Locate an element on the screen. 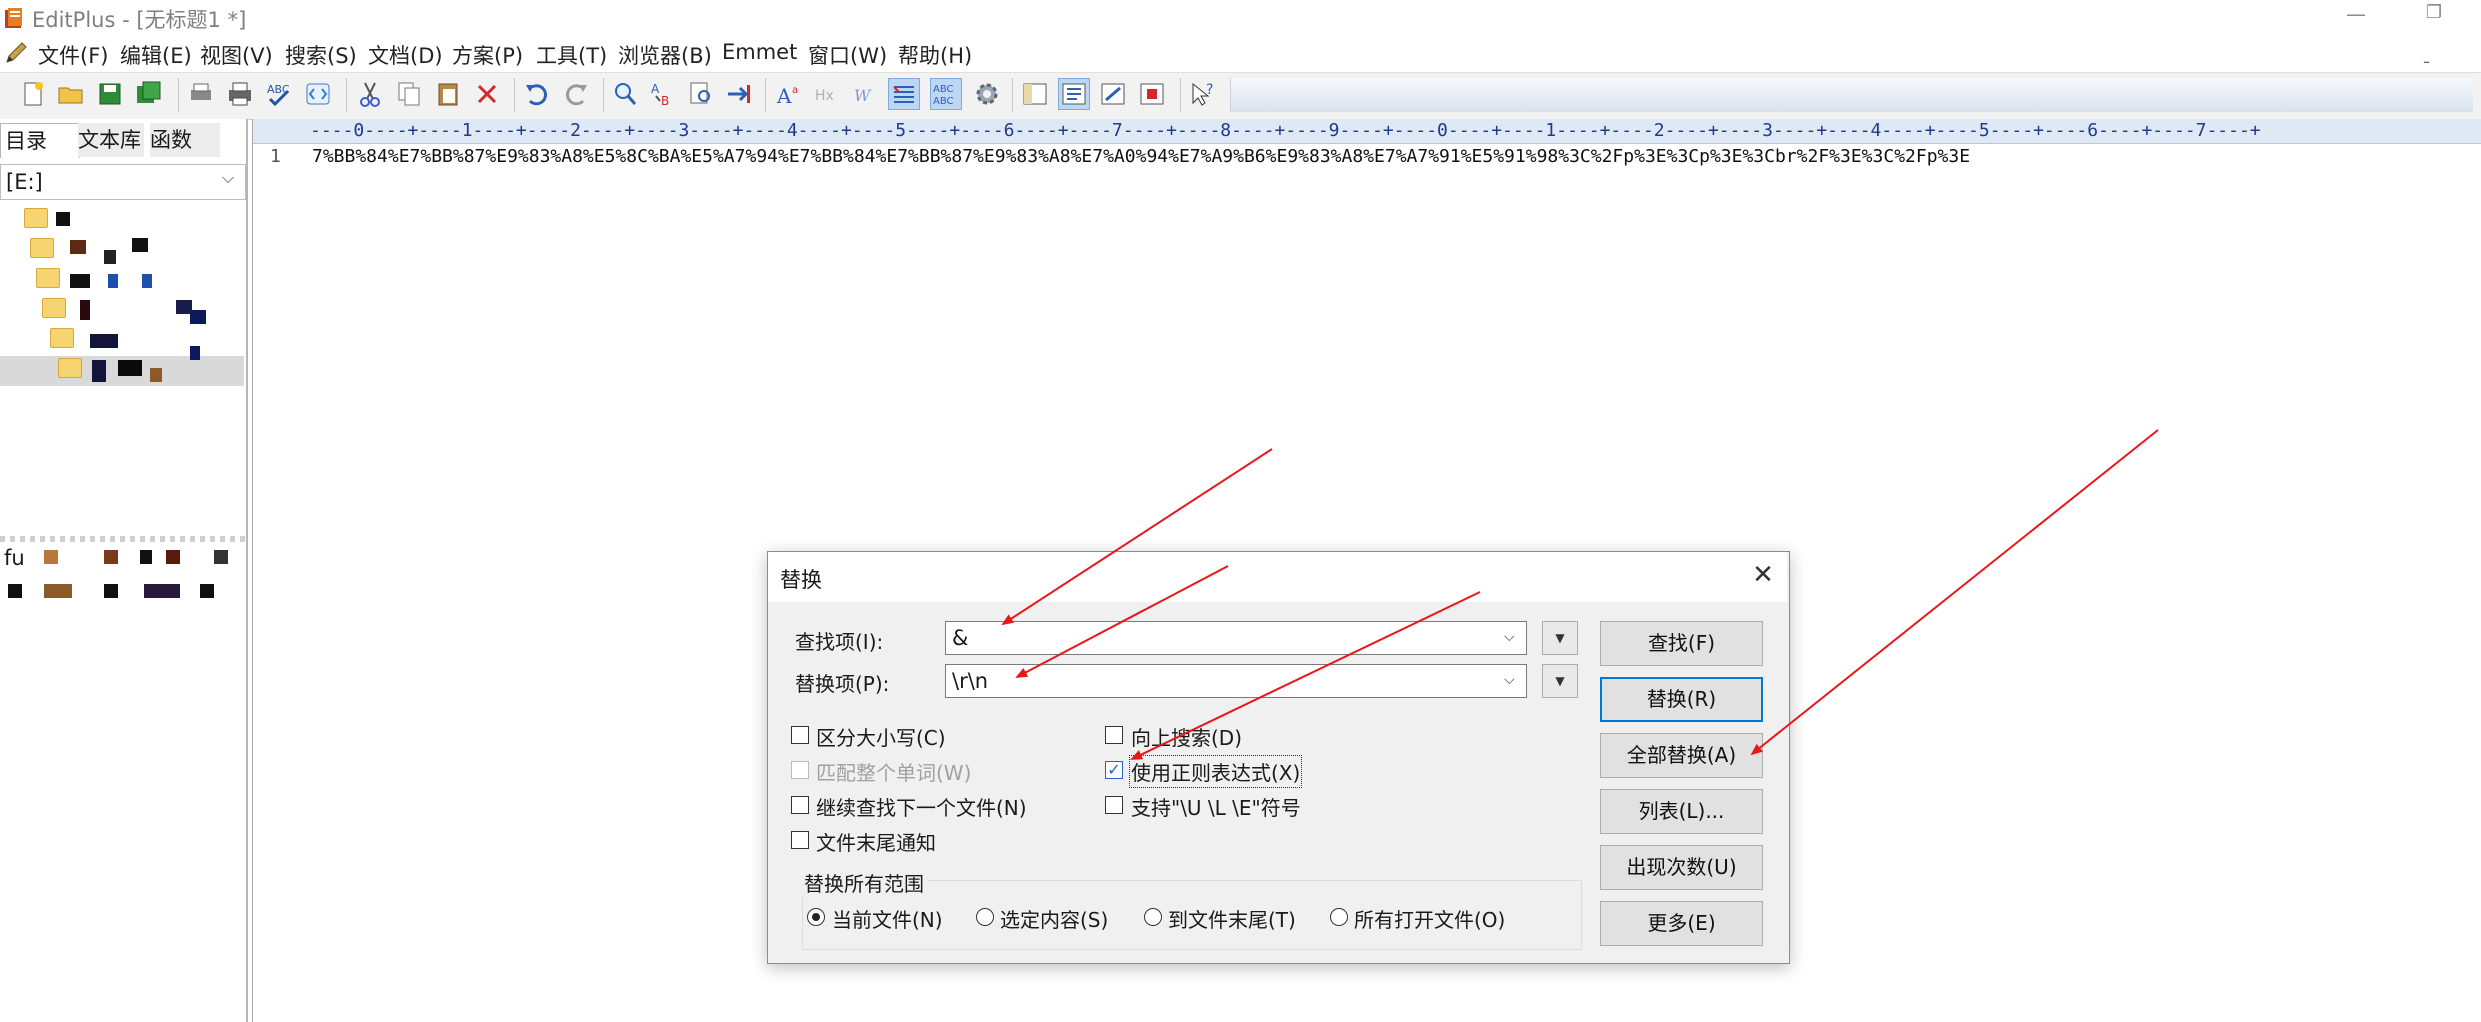 Image resolution: width=2481 pixels, height=1022 pixels. menu-view: 视图(V) is located at coordinates (236, 55).